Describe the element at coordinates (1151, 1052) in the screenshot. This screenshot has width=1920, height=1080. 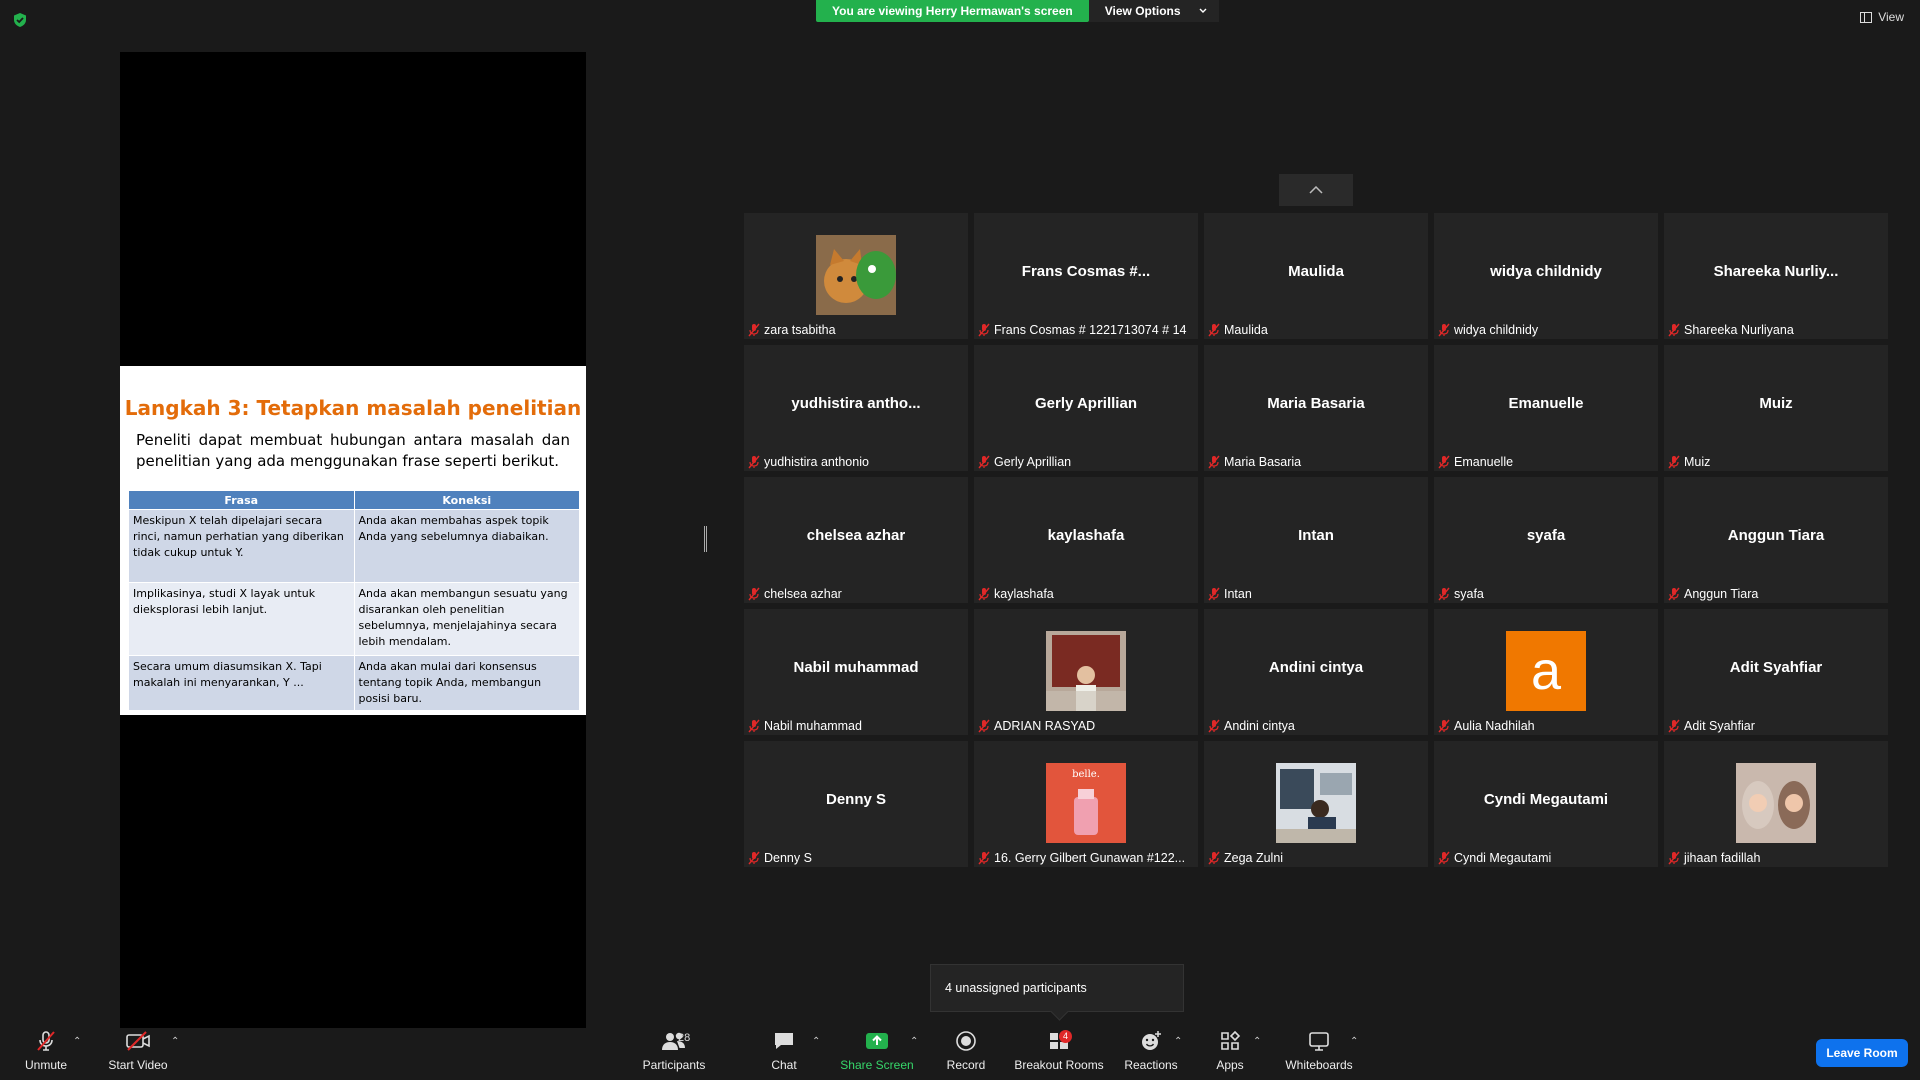
I see `reactions-button: Reactions` at that location.